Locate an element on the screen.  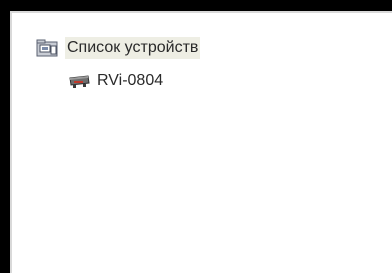
window-frame-left is located at coordinates (5, 136).